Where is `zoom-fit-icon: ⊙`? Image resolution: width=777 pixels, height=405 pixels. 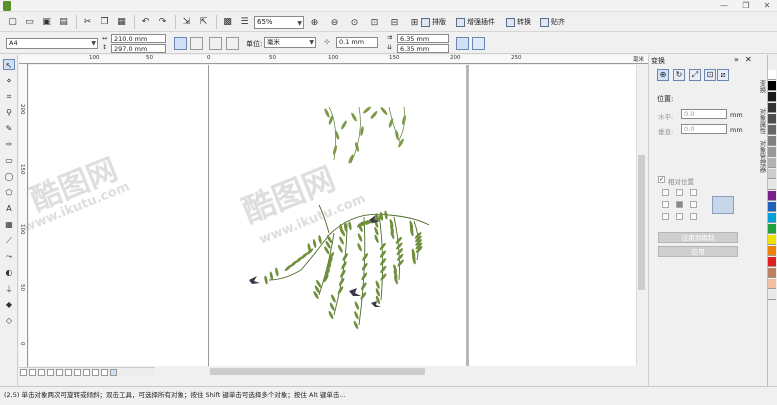 zoom-fit-icon: ⊙ is located at coordinates (354, 22).